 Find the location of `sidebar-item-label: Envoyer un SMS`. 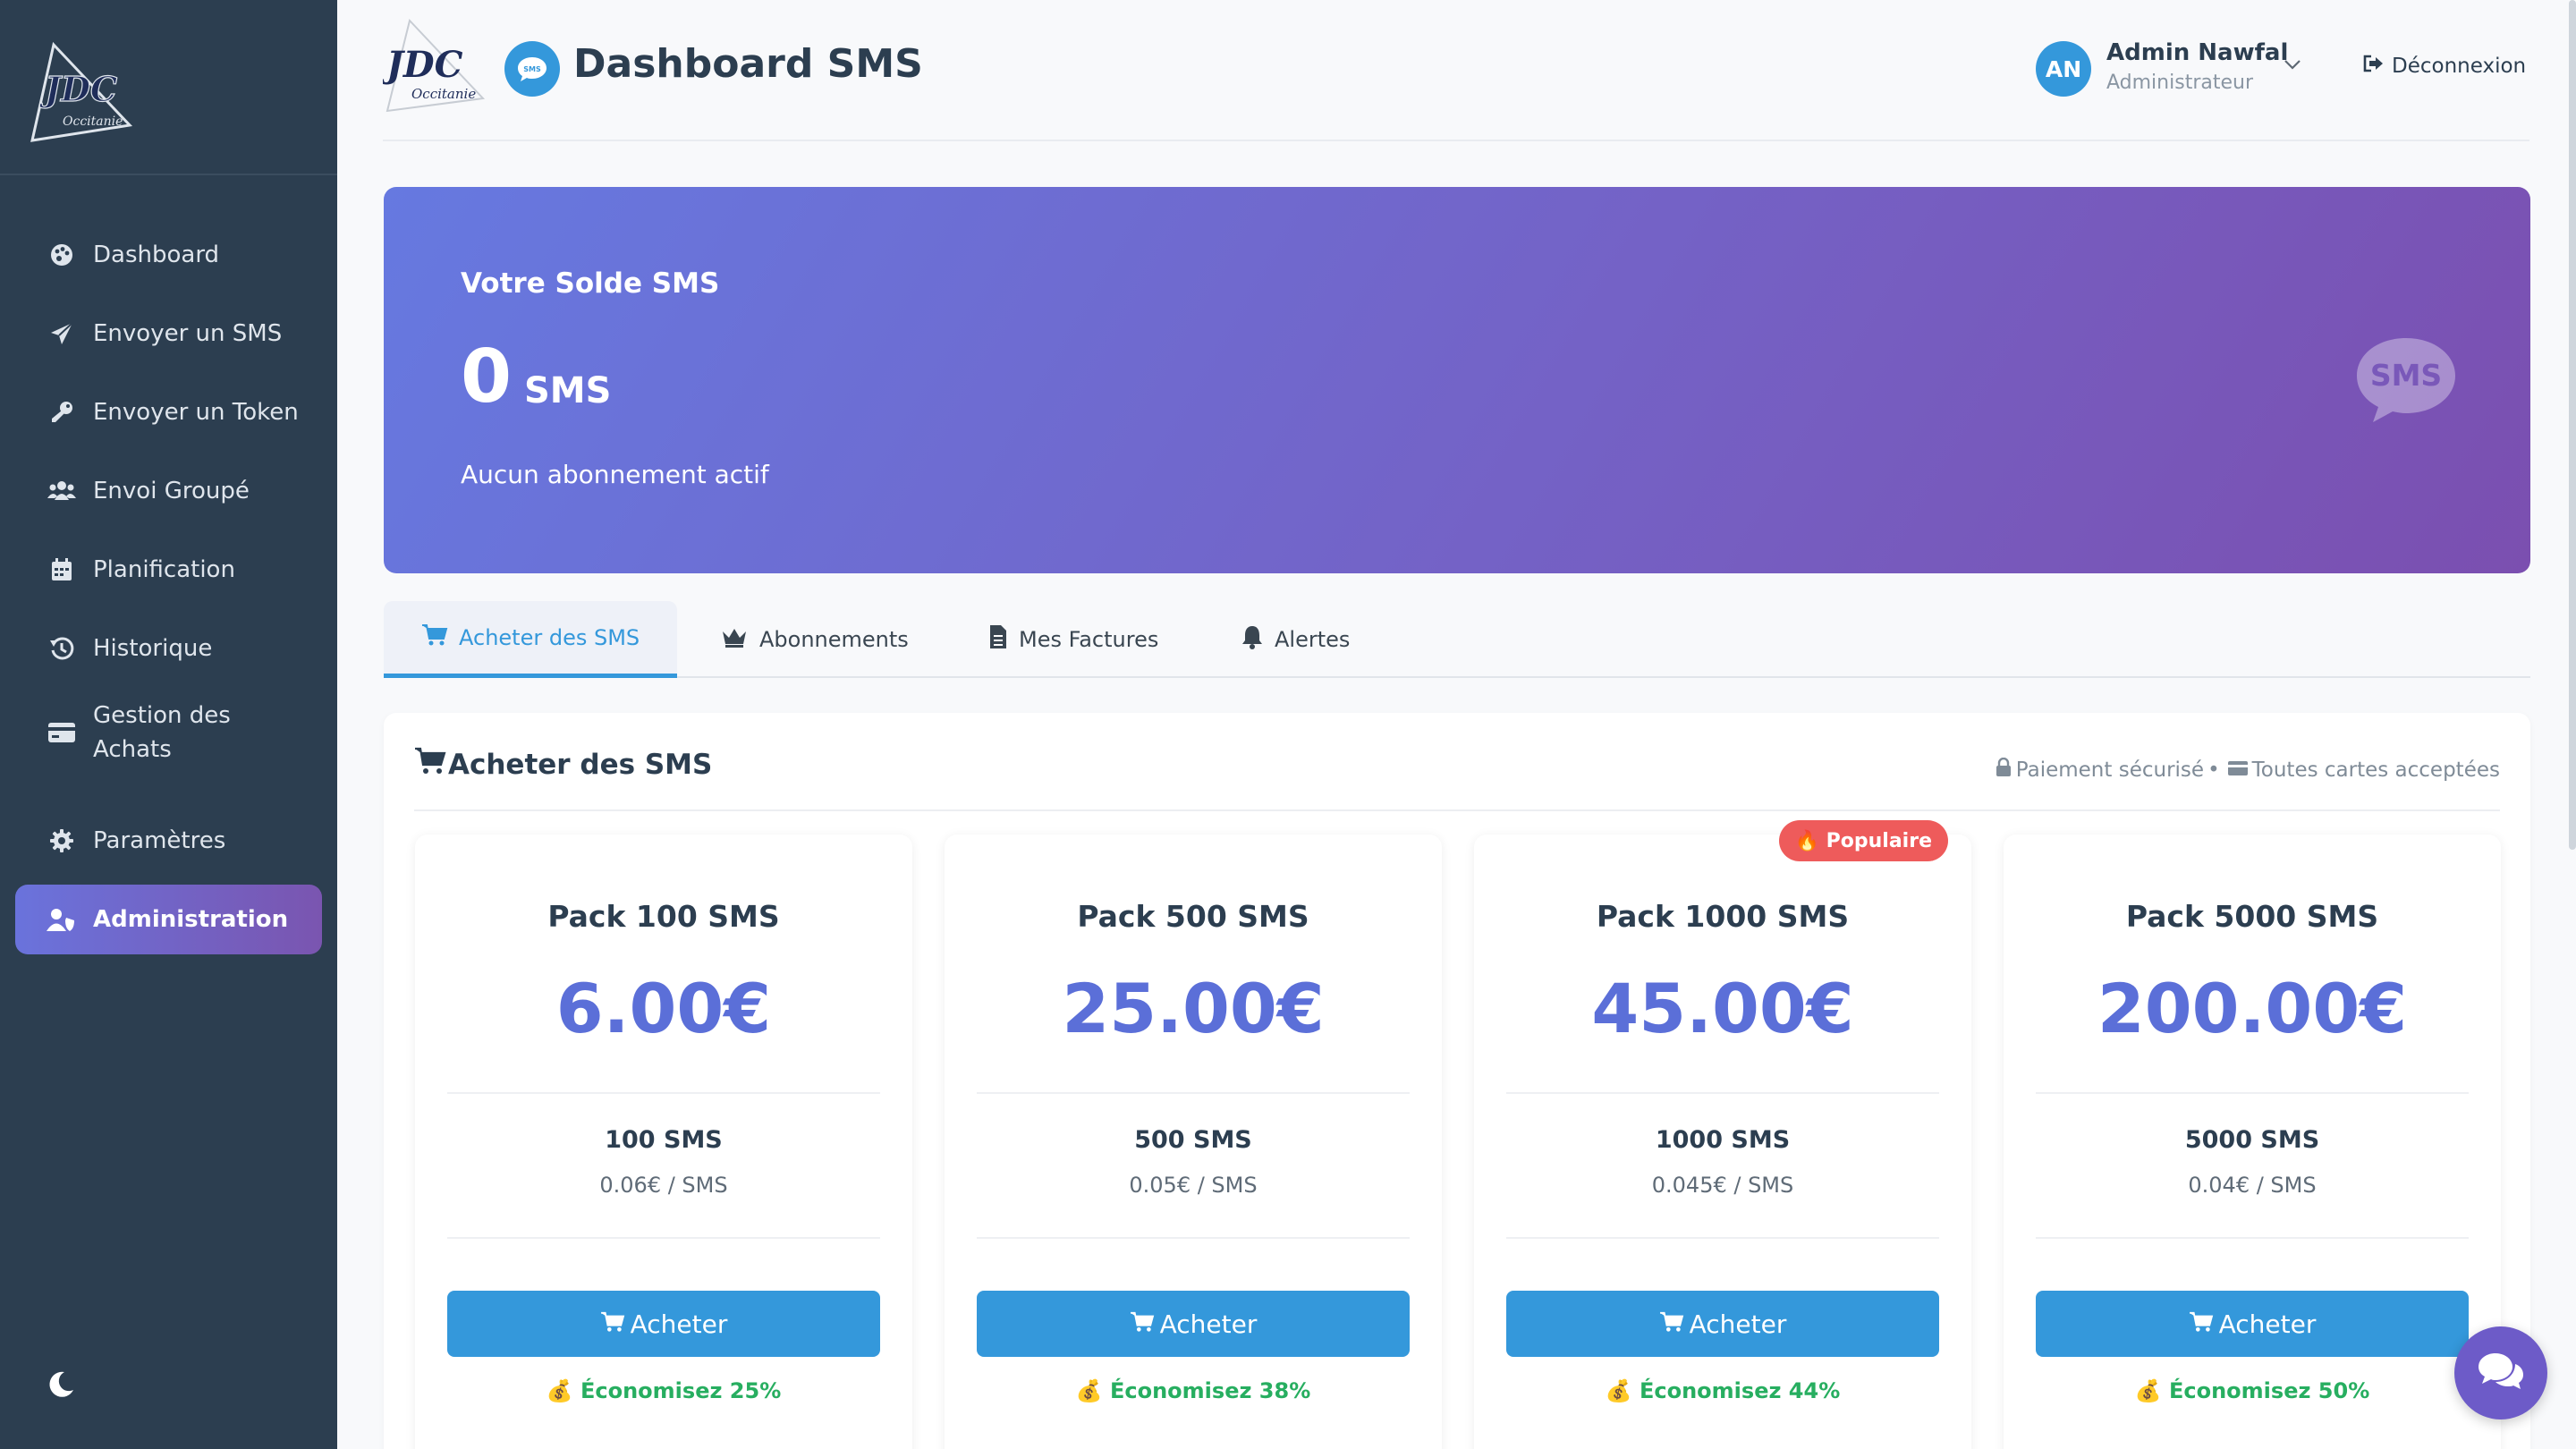

sidebar-item-label: Envoyer un SMS is located at coordinates (188, 333).